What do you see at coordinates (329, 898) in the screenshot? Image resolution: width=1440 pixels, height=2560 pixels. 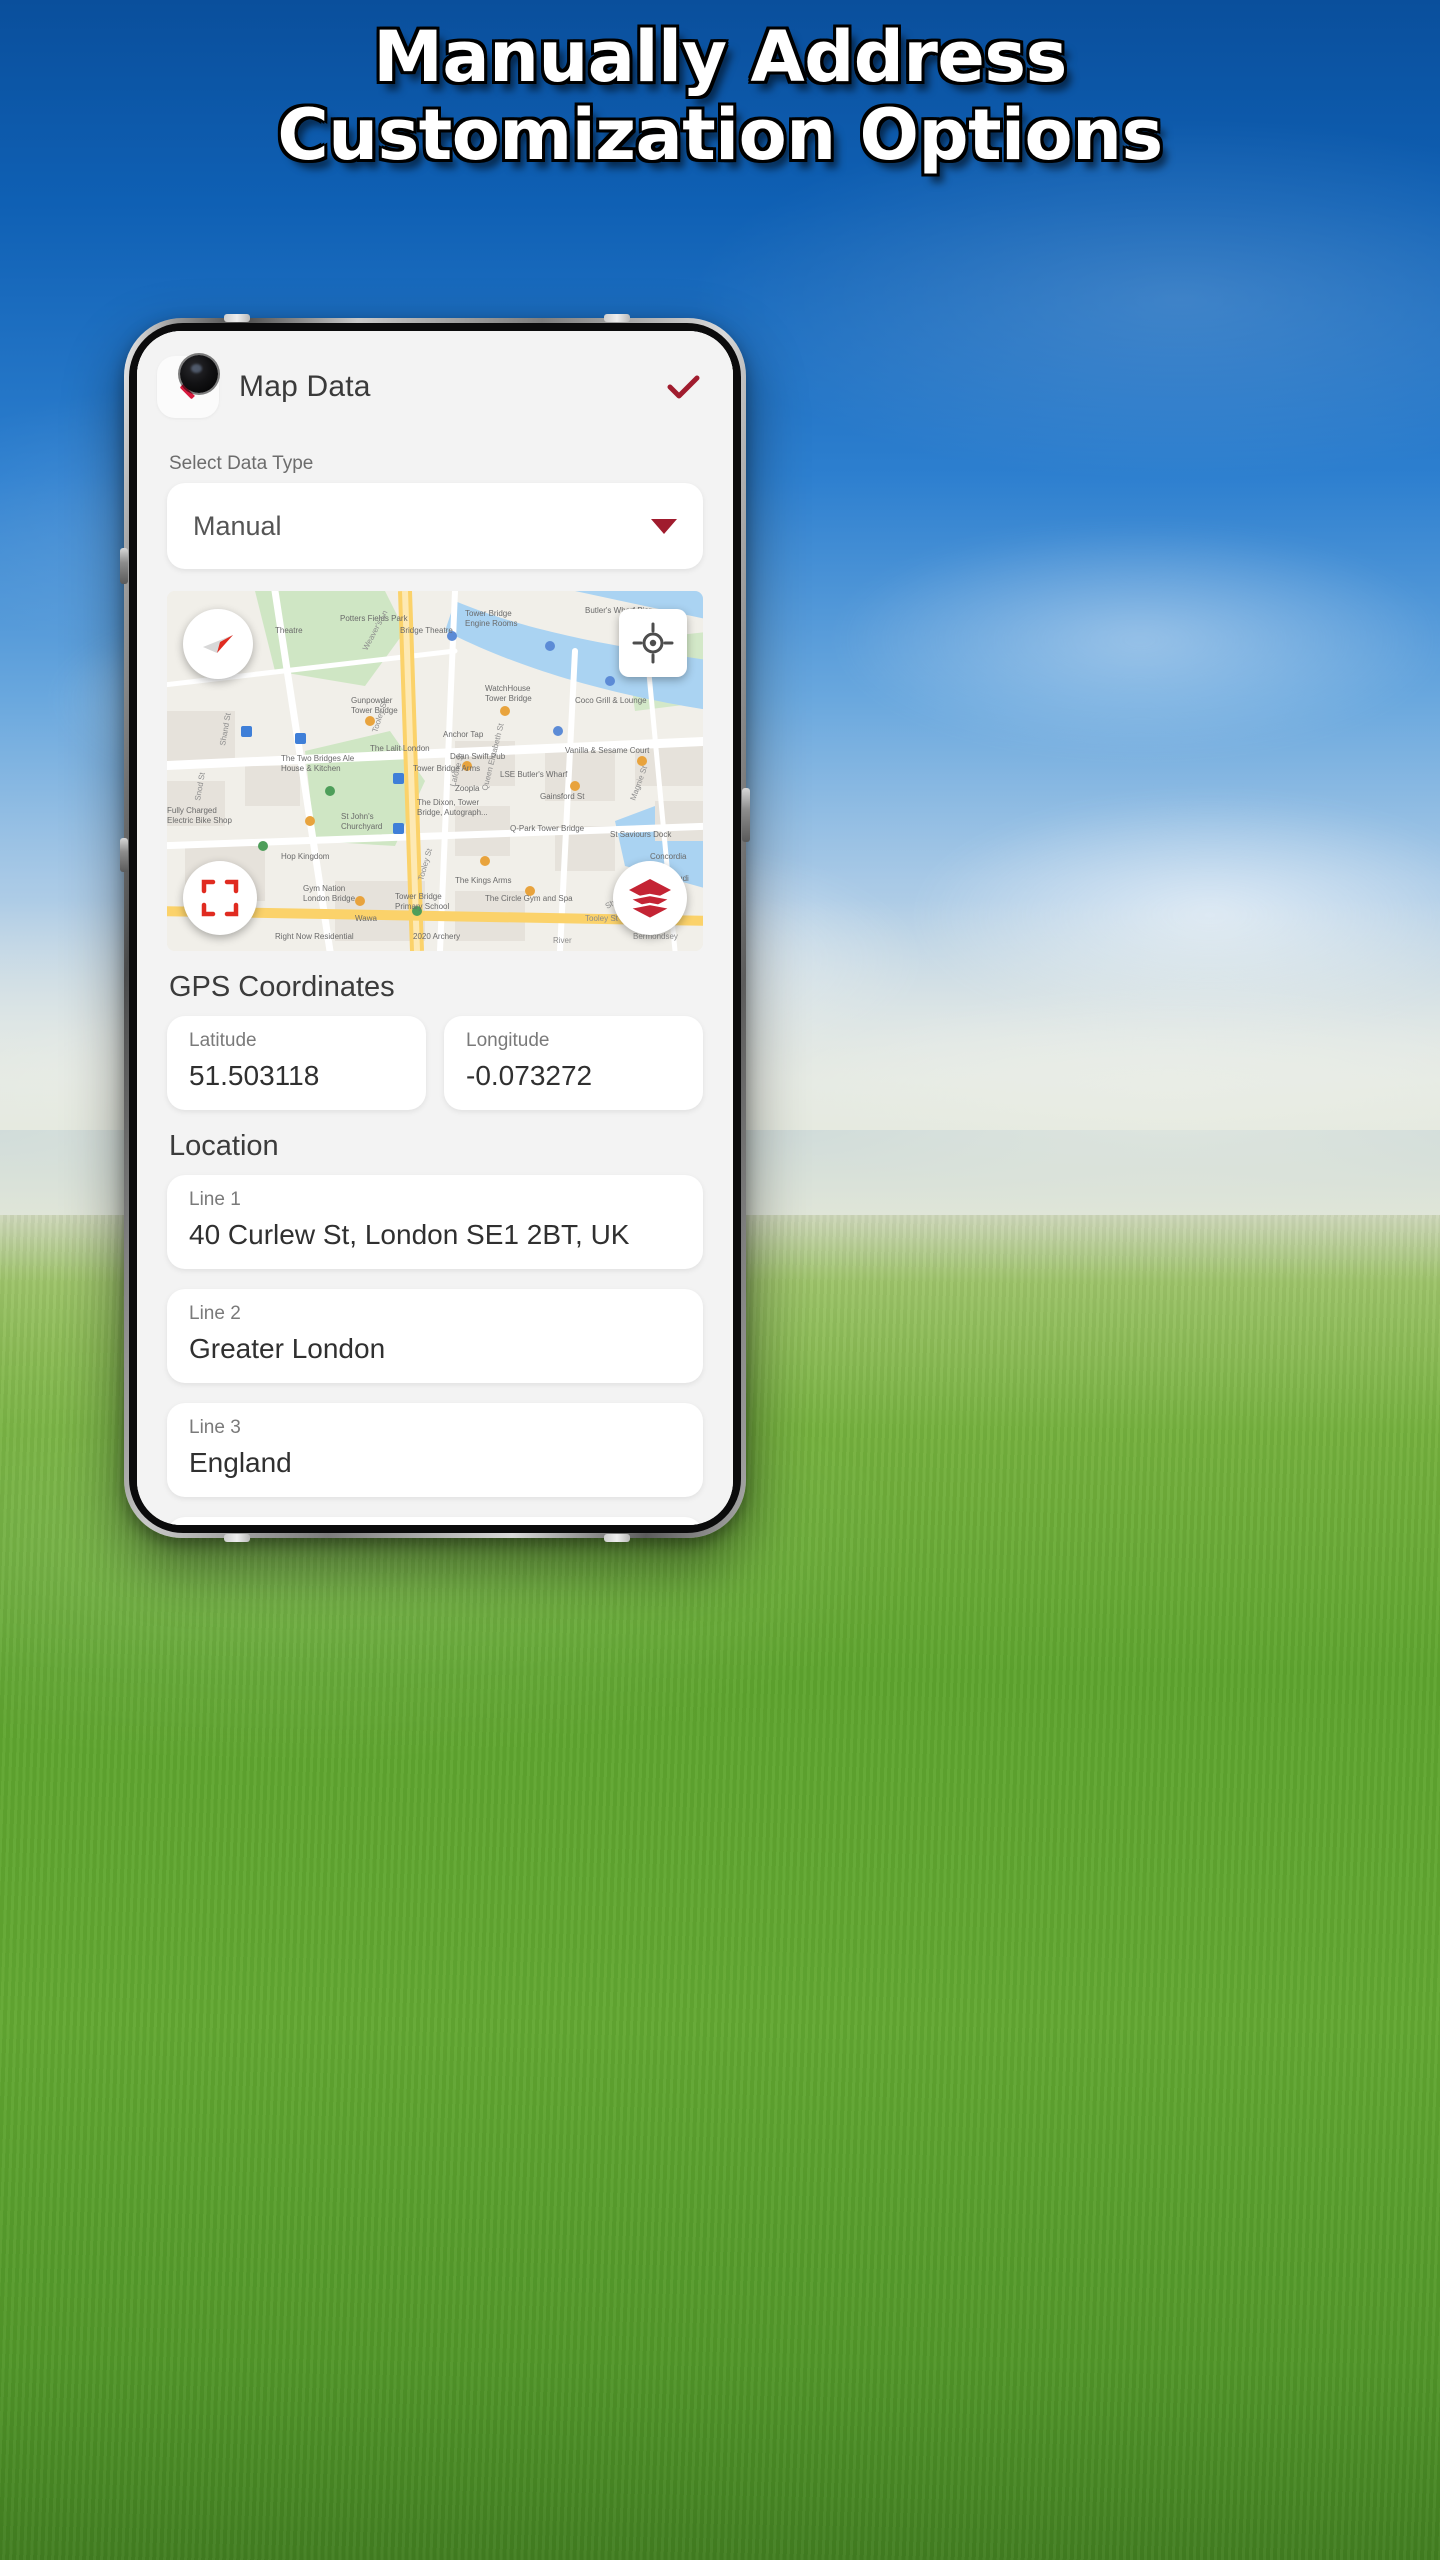 I see `svg-text: London Bridge` at bounding box center [329, 898].